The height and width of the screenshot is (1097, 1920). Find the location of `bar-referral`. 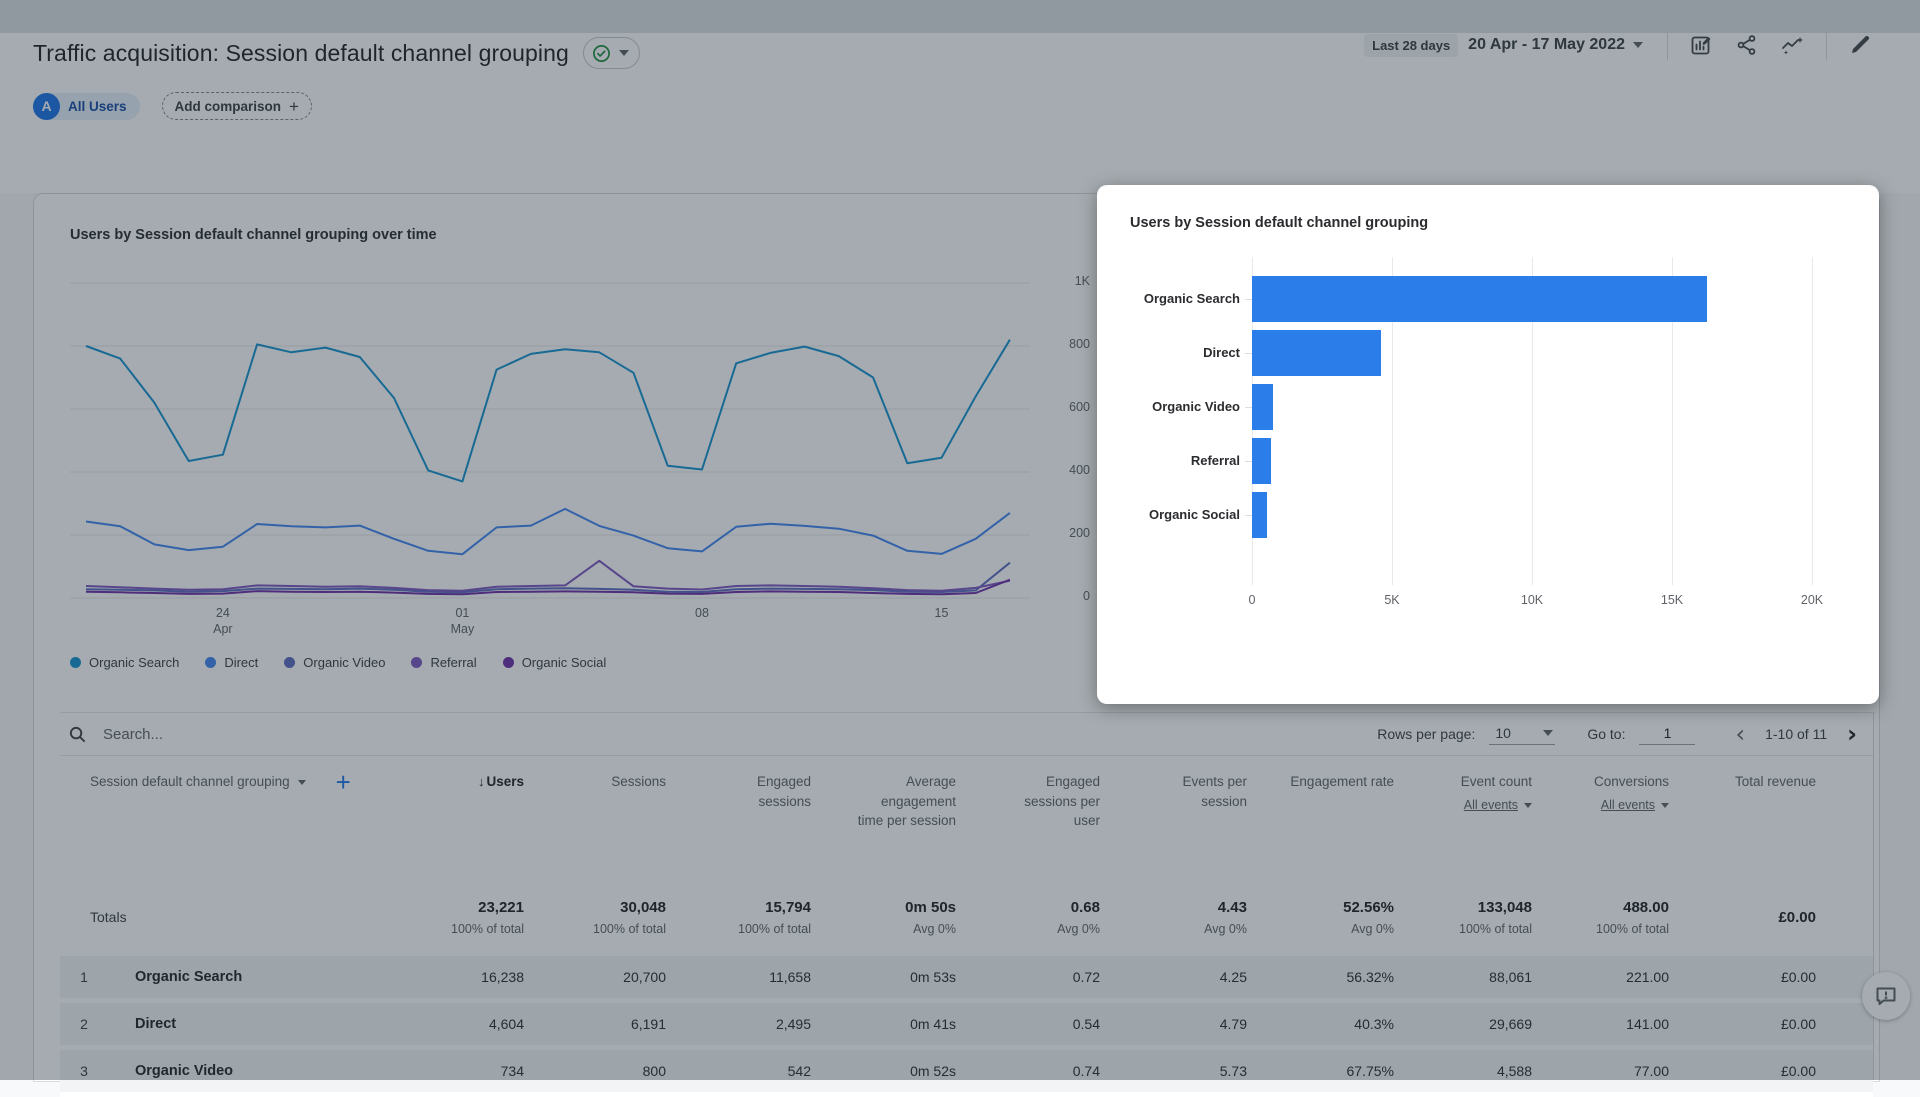

bar-referral is located at coordinates (1261, 461).